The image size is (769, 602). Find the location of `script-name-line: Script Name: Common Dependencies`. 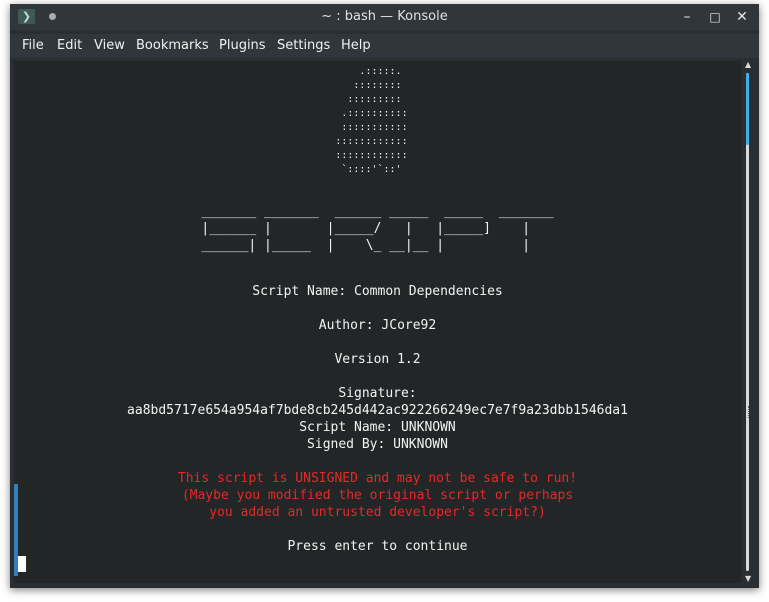

script-name-line: Script Name: Common Dependencies is located at coordinates (377, 291).